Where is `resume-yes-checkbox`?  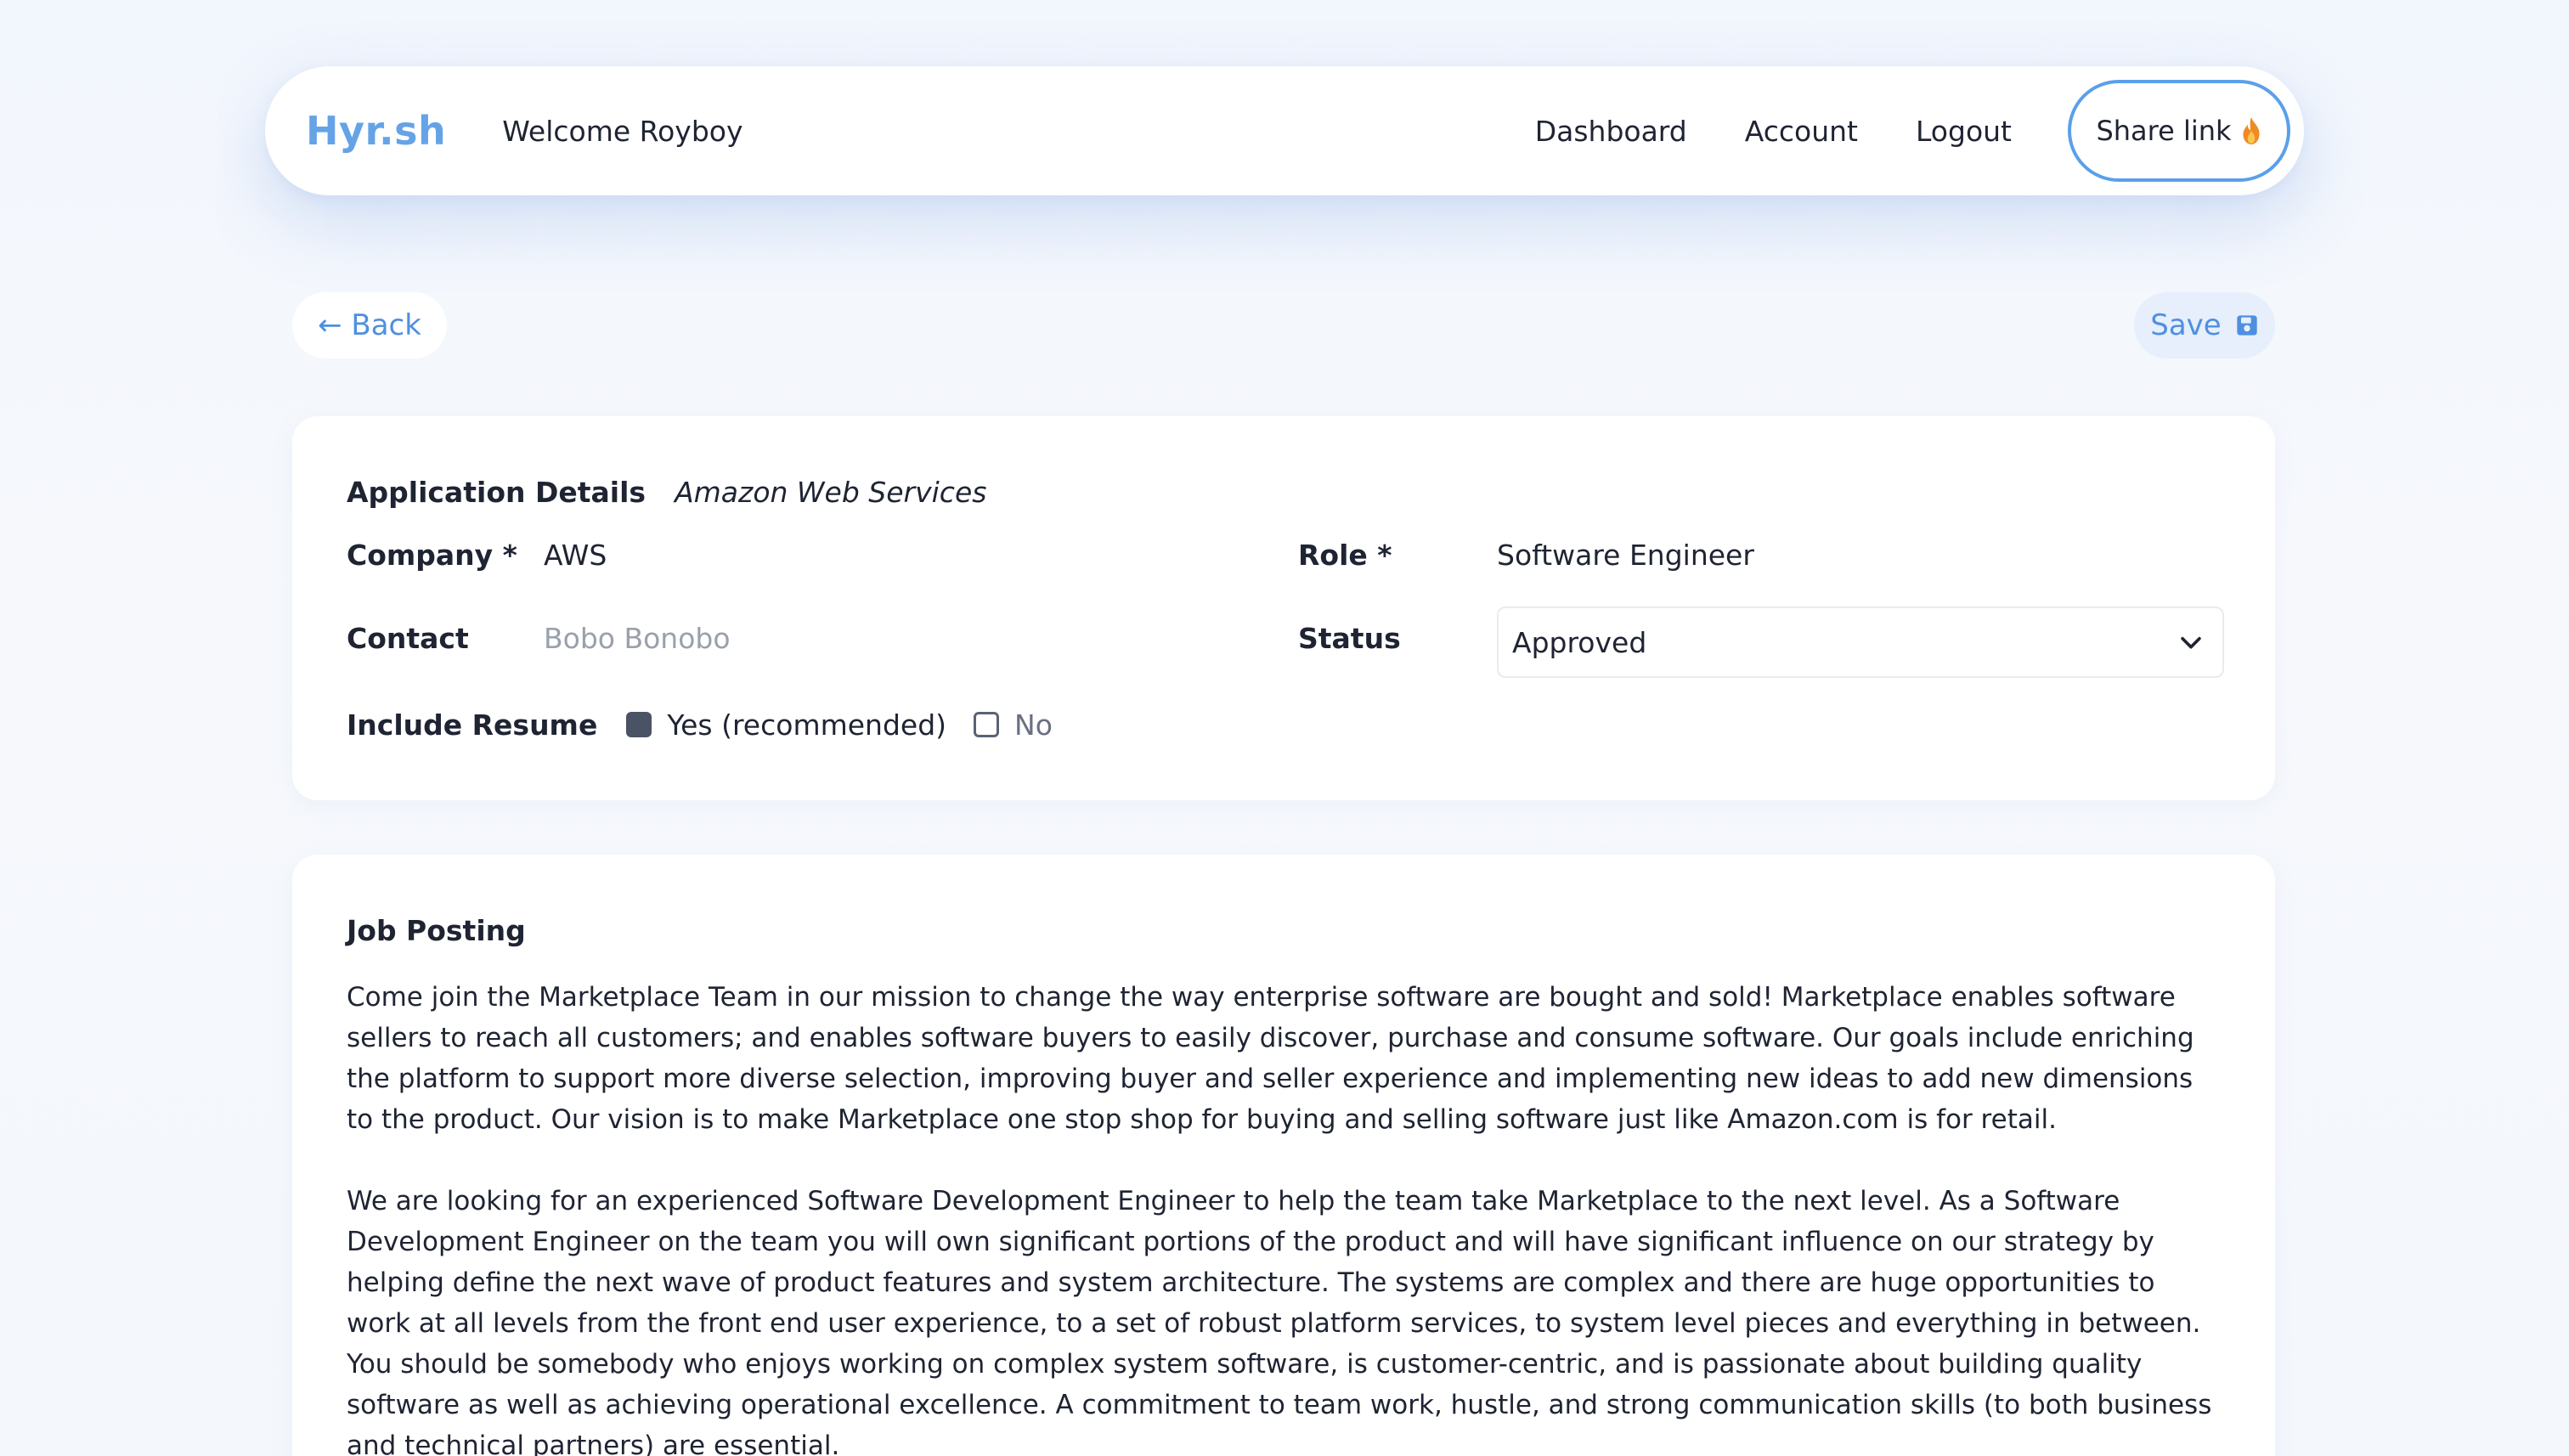
resume-yes-checkbox is located at coordinates (639, 725).